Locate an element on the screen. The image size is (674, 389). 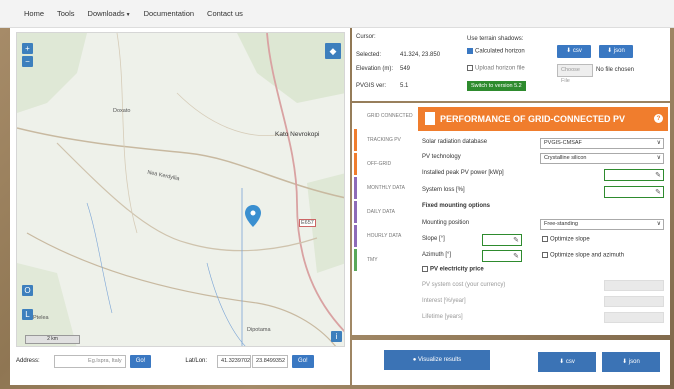
results-json-label: json is located at coordinates (634, 362).